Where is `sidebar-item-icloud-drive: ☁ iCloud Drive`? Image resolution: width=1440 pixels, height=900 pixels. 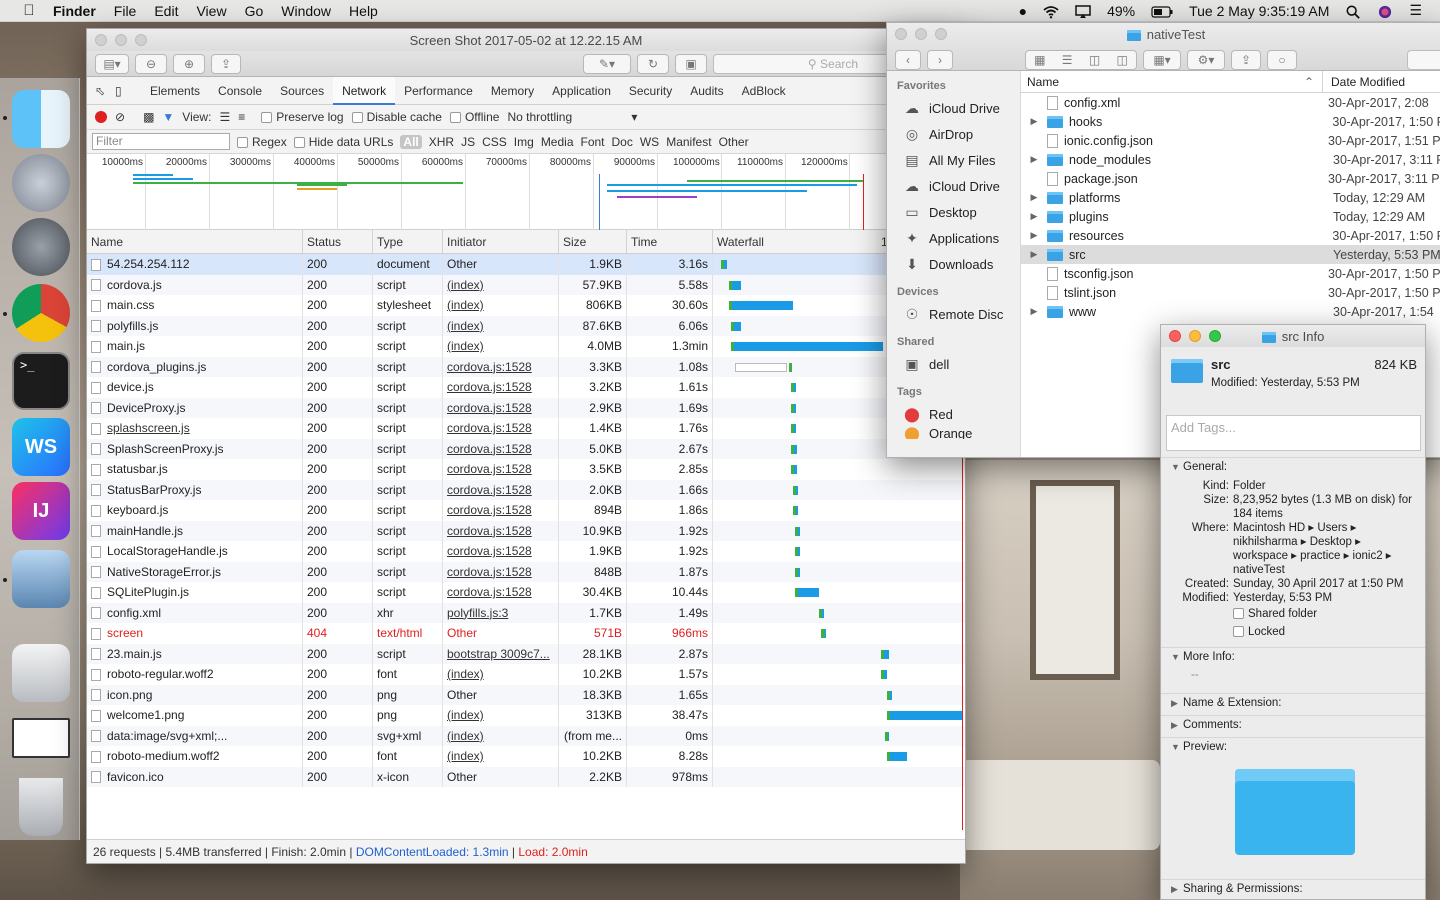 sidebar-item-icloud-drive: ☁ iCloud Drive is located at coordinates (953, 108).